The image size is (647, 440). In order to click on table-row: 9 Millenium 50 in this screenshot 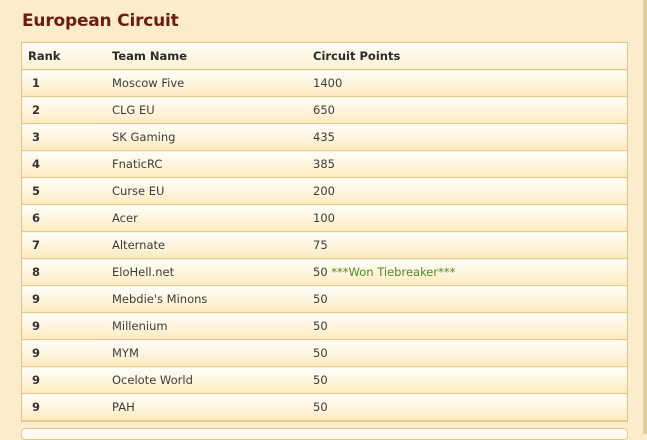, I will do `click(324, 326)`.